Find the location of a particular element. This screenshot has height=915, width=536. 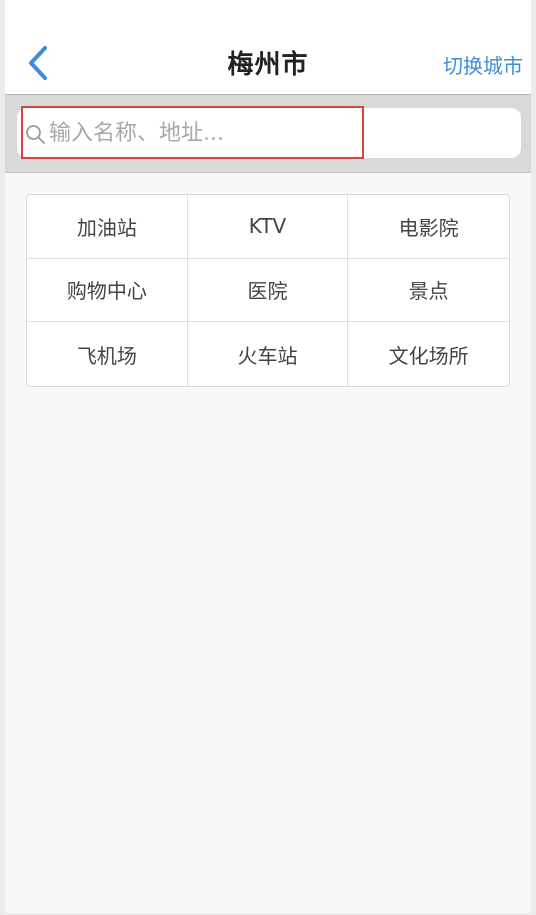

category-scenic-spot: 景点 is located at coordinates (428, 291).